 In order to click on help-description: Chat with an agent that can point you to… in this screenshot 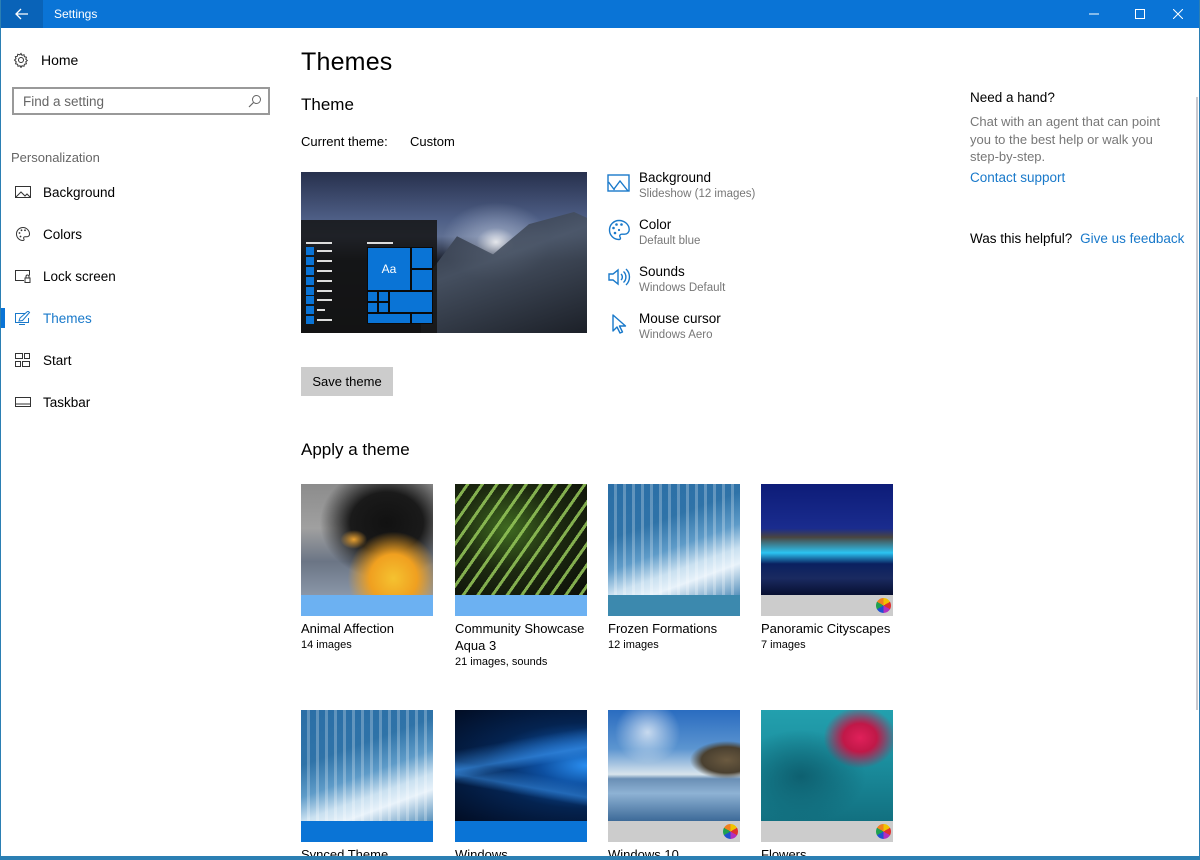, I will do `click(1065, 139)`.